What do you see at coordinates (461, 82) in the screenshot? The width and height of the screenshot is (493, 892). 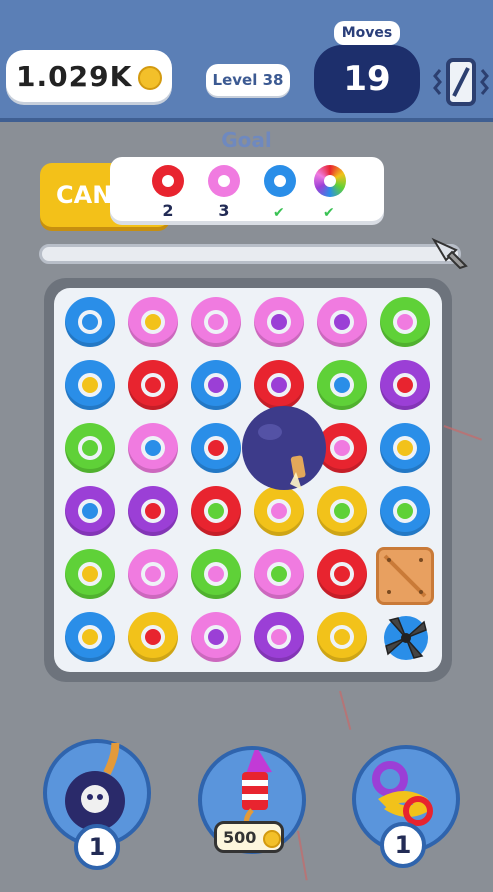 I see `phone-vibrate-icon` at bounding box center [461, 82].